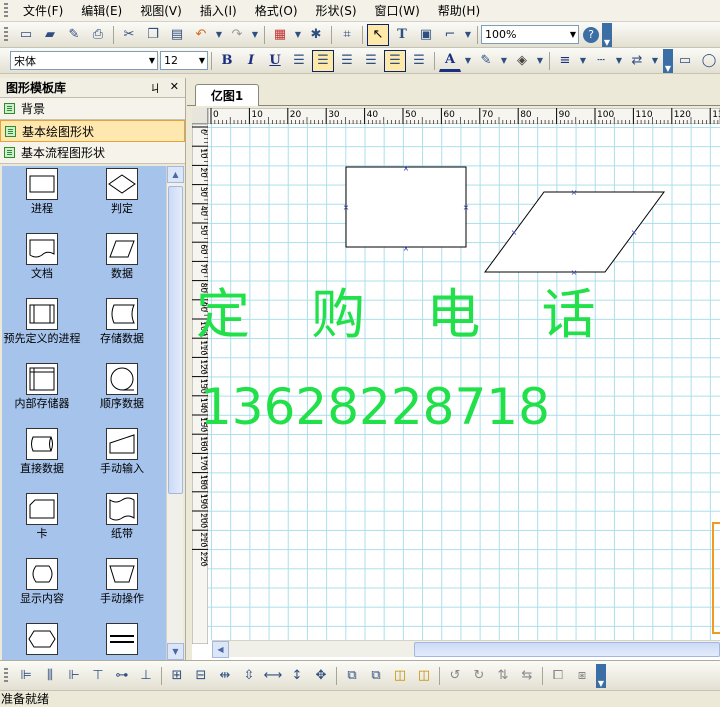  What do you see at coordinates (42, 459) in the screenshot?
I see `shape-direct-data: 直接数据` at bounding box center [42, 459].